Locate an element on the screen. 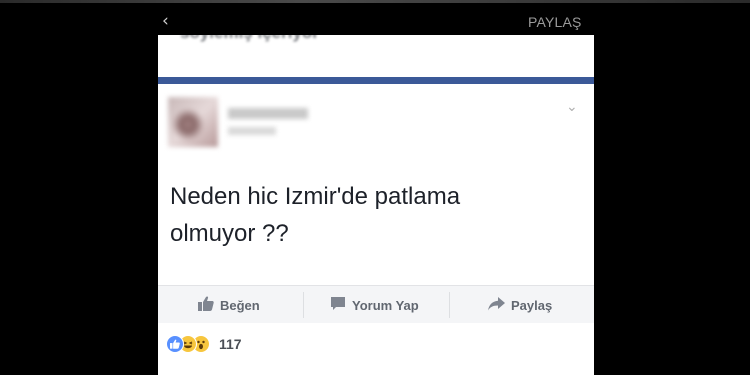  share-arrow-icon is located at coordinates (496, 305).